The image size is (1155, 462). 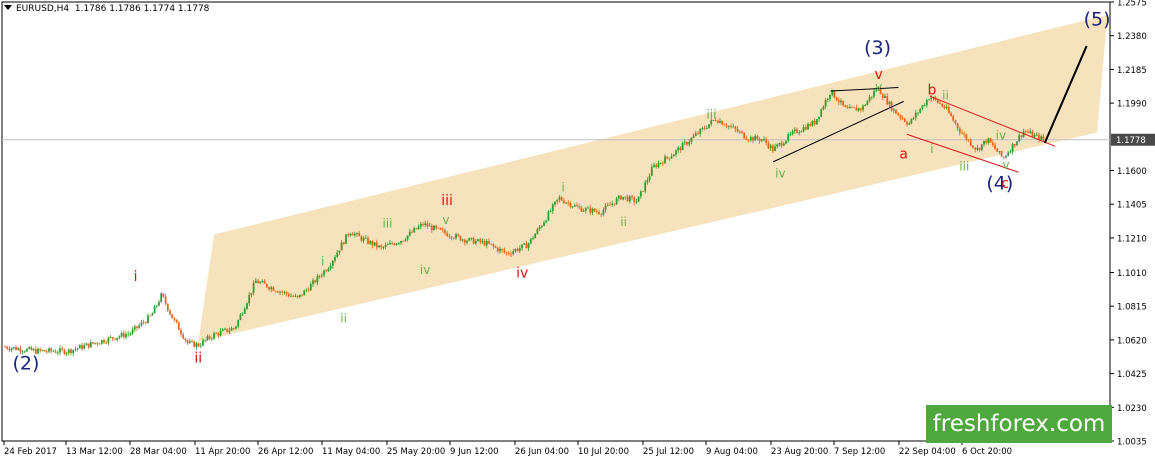 What do you see at coordinates (1132, 37) in the screenshot?
I see `y-tick-label: 1.2380` at bounding box center [1132, 37].